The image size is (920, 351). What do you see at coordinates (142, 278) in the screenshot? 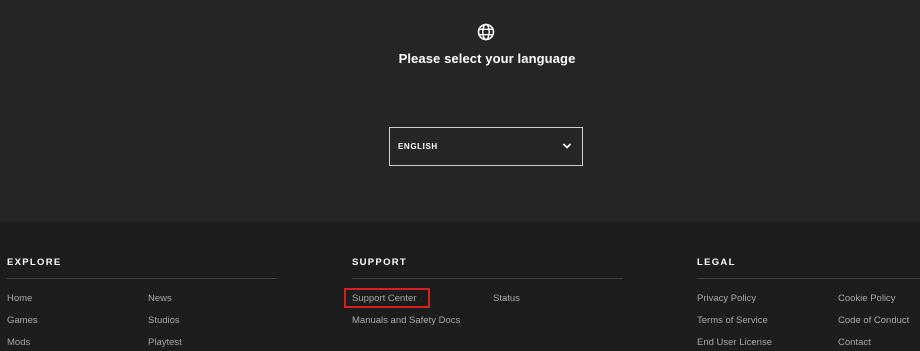
I see `explore-divider` at bounding box center [142, 278].